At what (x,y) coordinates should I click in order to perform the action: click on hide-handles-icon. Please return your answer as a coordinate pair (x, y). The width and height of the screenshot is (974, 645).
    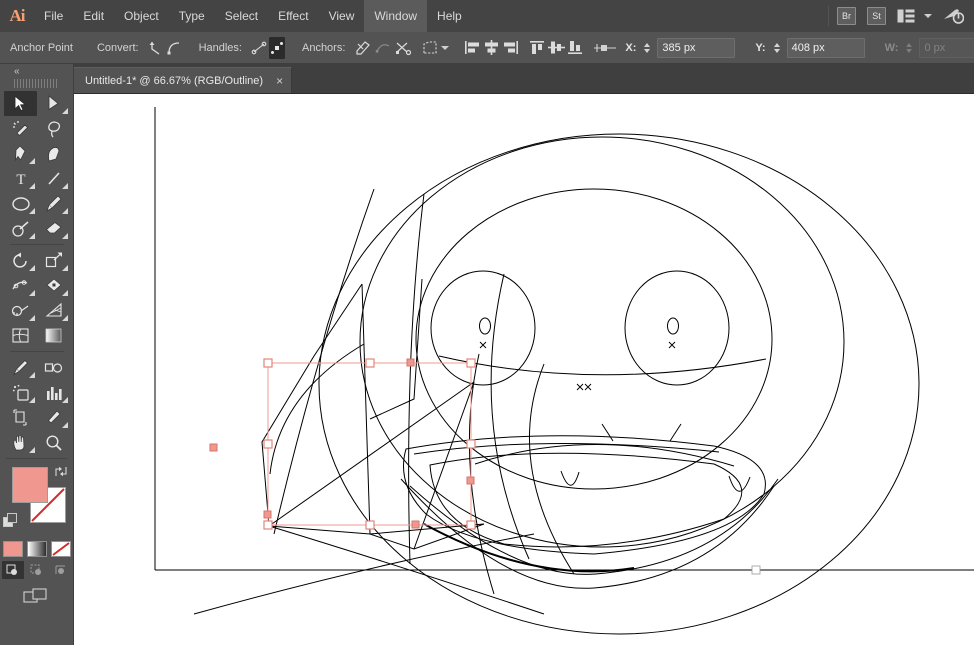
    Looking at the image, I should click on (276, 47).